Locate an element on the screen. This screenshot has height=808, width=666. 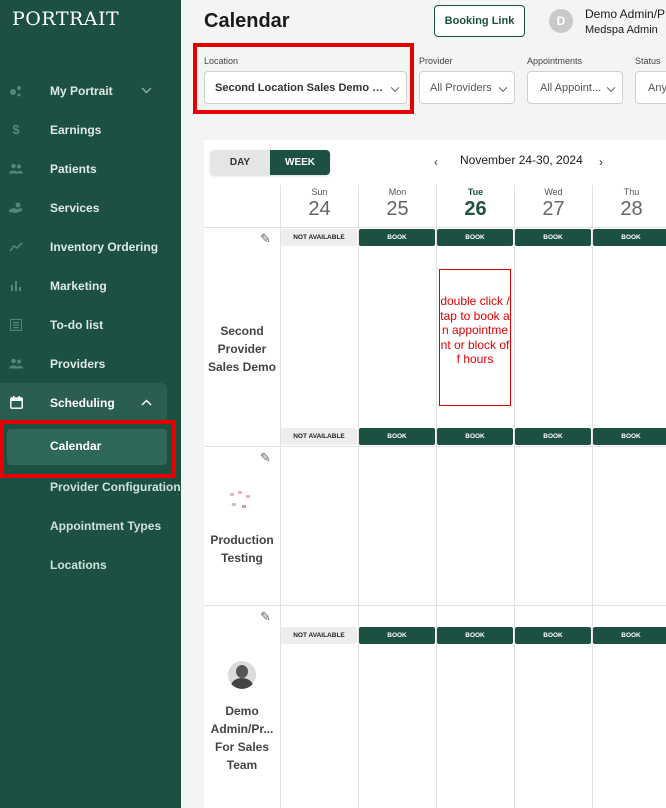
list-icon is located at coordinates (16, 325).